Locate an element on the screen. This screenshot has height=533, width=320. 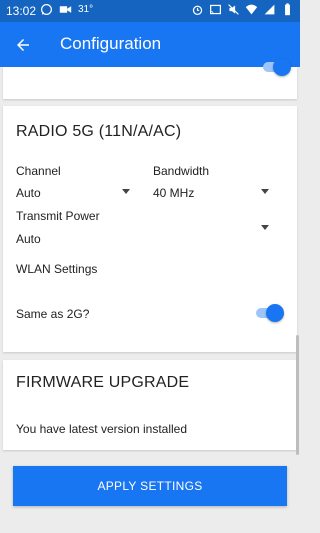
whatsapp-icon is located at coordinates (46, 9).